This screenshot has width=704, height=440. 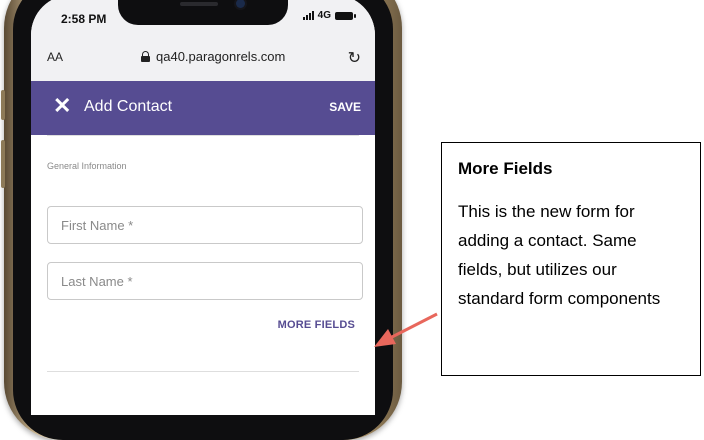 What do you see at coordinates (205, 281) in the screenshot?
I see `last-name-field` at bounding box center [205, 281].